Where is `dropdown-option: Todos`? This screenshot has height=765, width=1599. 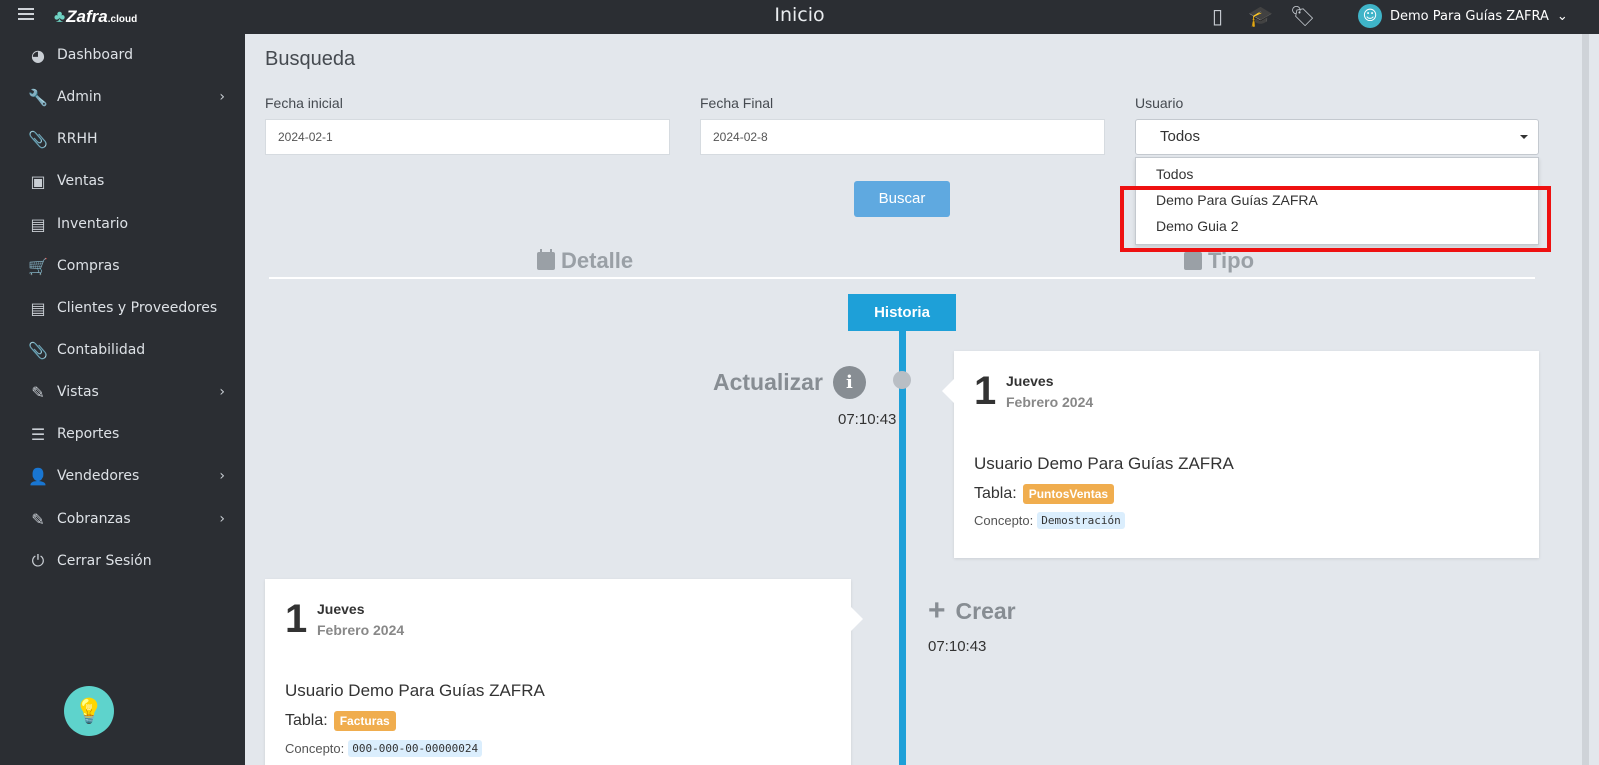 dropdown-option: Todos is located at coordinates (1174, 174).